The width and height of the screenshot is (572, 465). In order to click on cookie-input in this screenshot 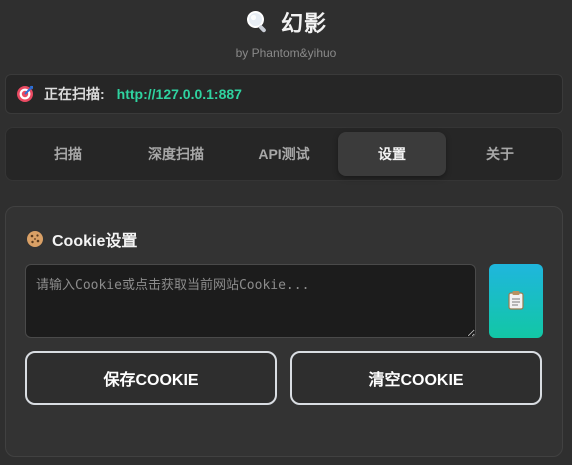, I will do `click(250, 301)`.